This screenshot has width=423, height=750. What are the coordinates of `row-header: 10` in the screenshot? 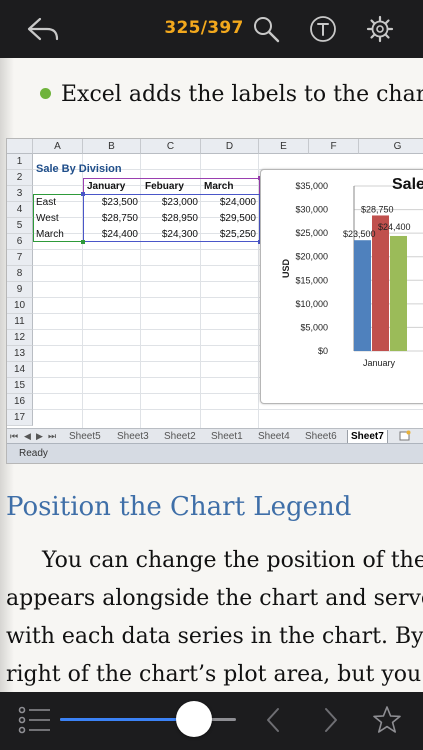 It's located at (20, 306).